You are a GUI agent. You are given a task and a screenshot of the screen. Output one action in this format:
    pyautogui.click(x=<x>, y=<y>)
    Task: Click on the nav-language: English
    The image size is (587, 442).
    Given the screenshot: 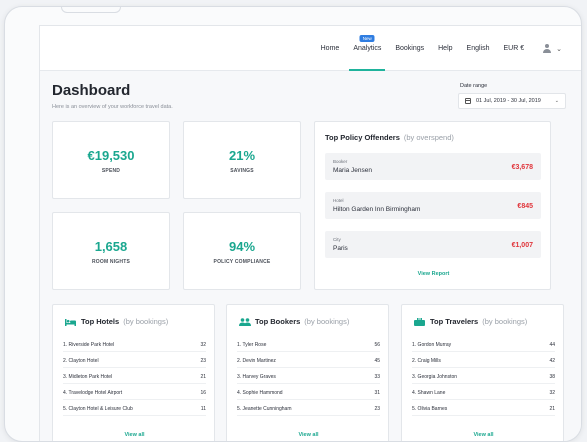 What is the action you would take?
    pyautogui.click(x=478, y=48)
    